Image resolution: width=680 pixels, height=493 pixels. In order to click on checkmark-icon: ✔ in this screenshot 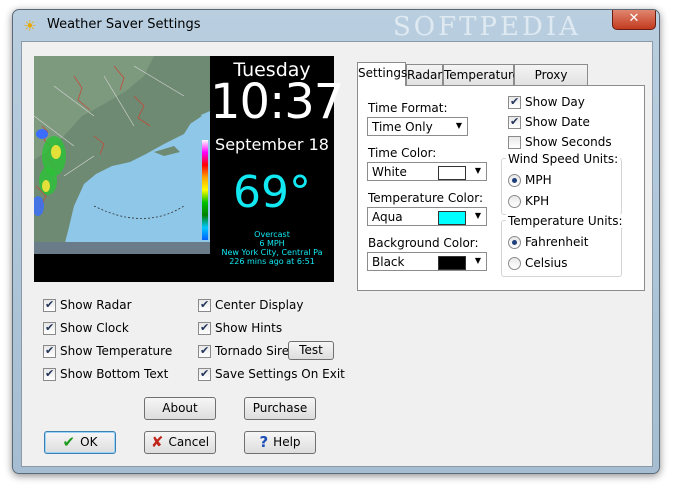, I will do `click(69, 442)`.